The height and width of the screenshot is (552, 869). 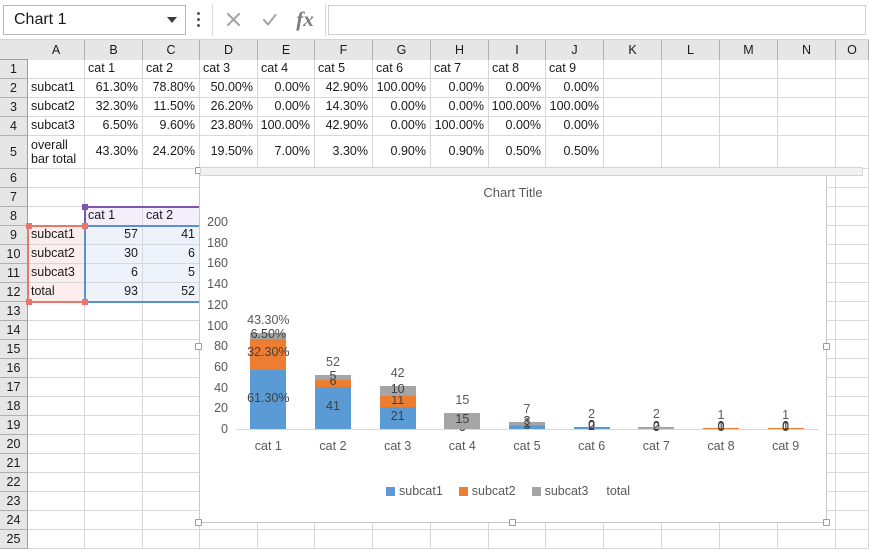 What do you see at coordinates (114, 463) in the screenshot?
I see `cell-B21` at bounding box center [114, 463].